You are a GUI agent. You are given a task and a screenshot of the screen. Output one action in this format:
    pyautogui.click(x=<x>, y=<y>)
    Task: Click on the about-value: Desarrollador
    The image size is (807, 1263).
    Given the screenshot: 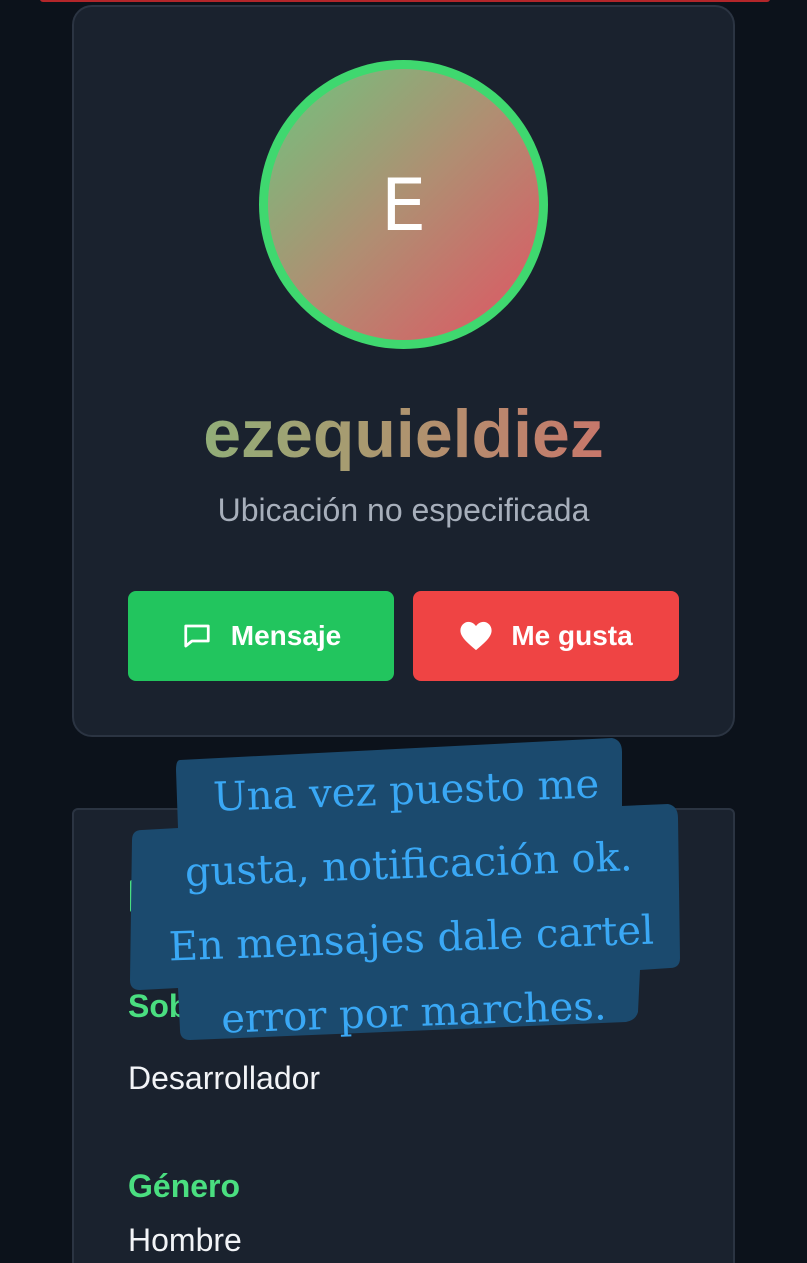 What is the action you would take?
    pyautogui.click(x=224, y=1078)
    